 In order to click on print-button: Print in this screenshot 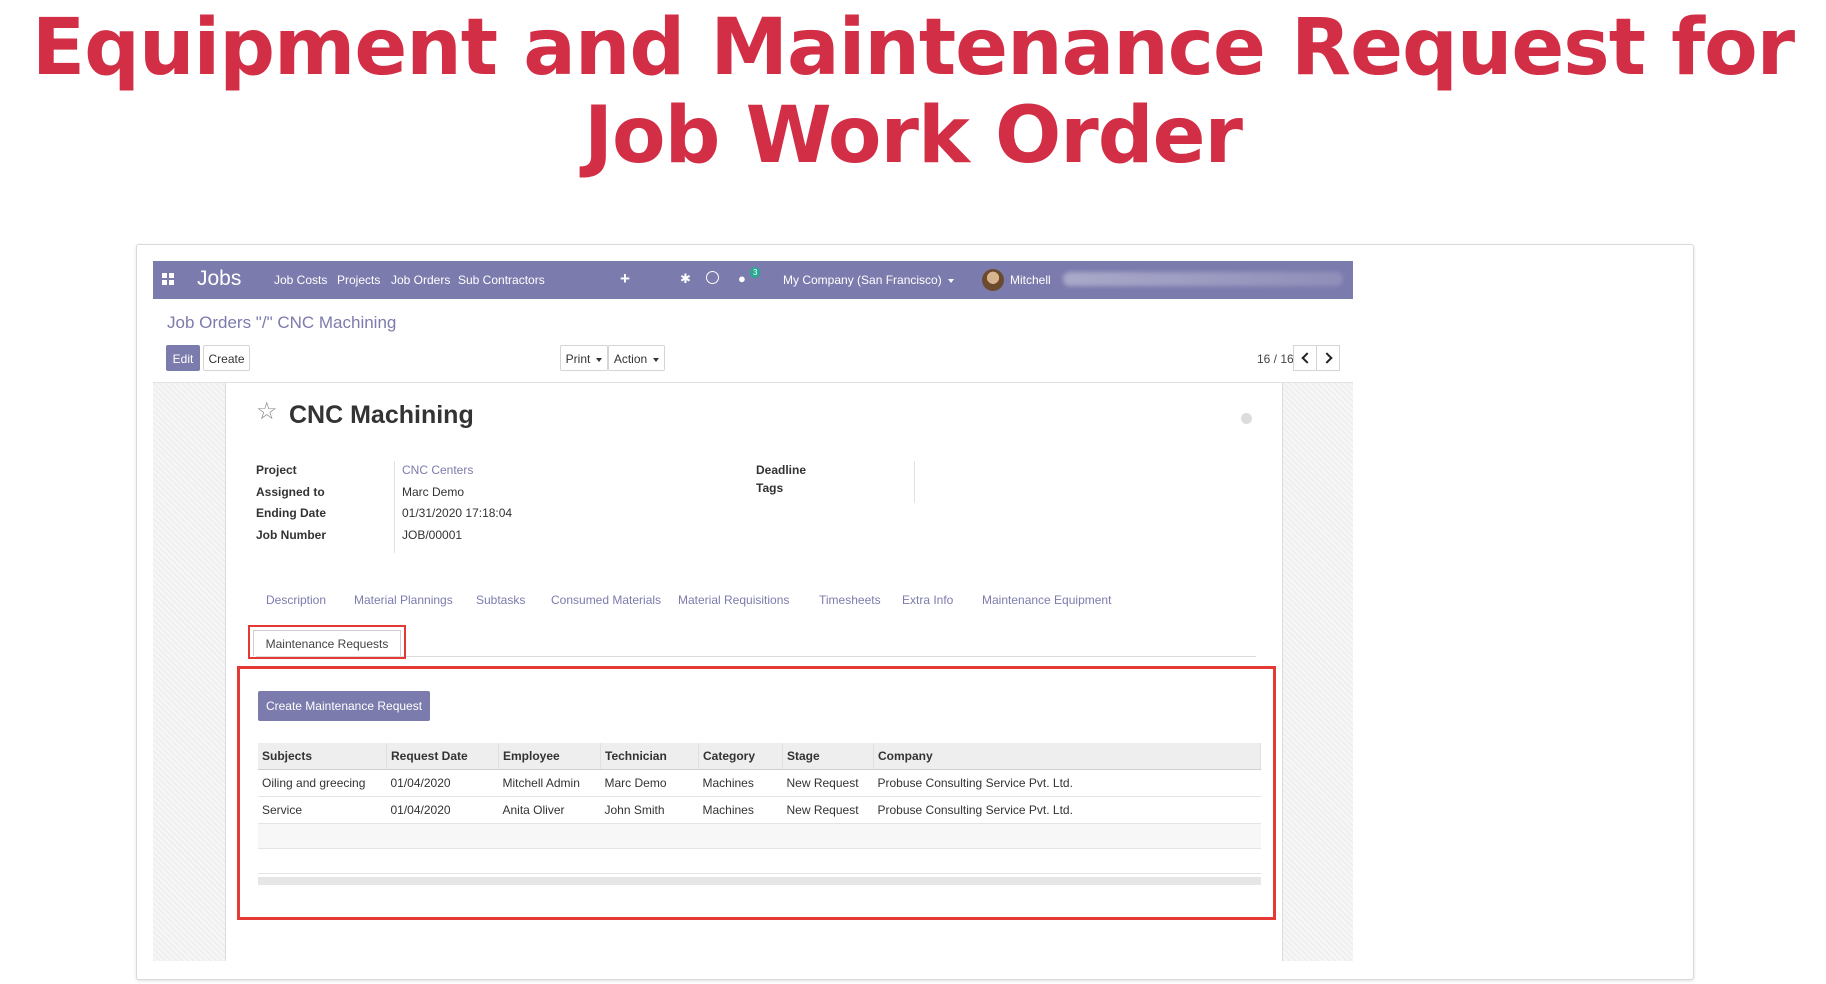, I will do `click(584, 358)`.